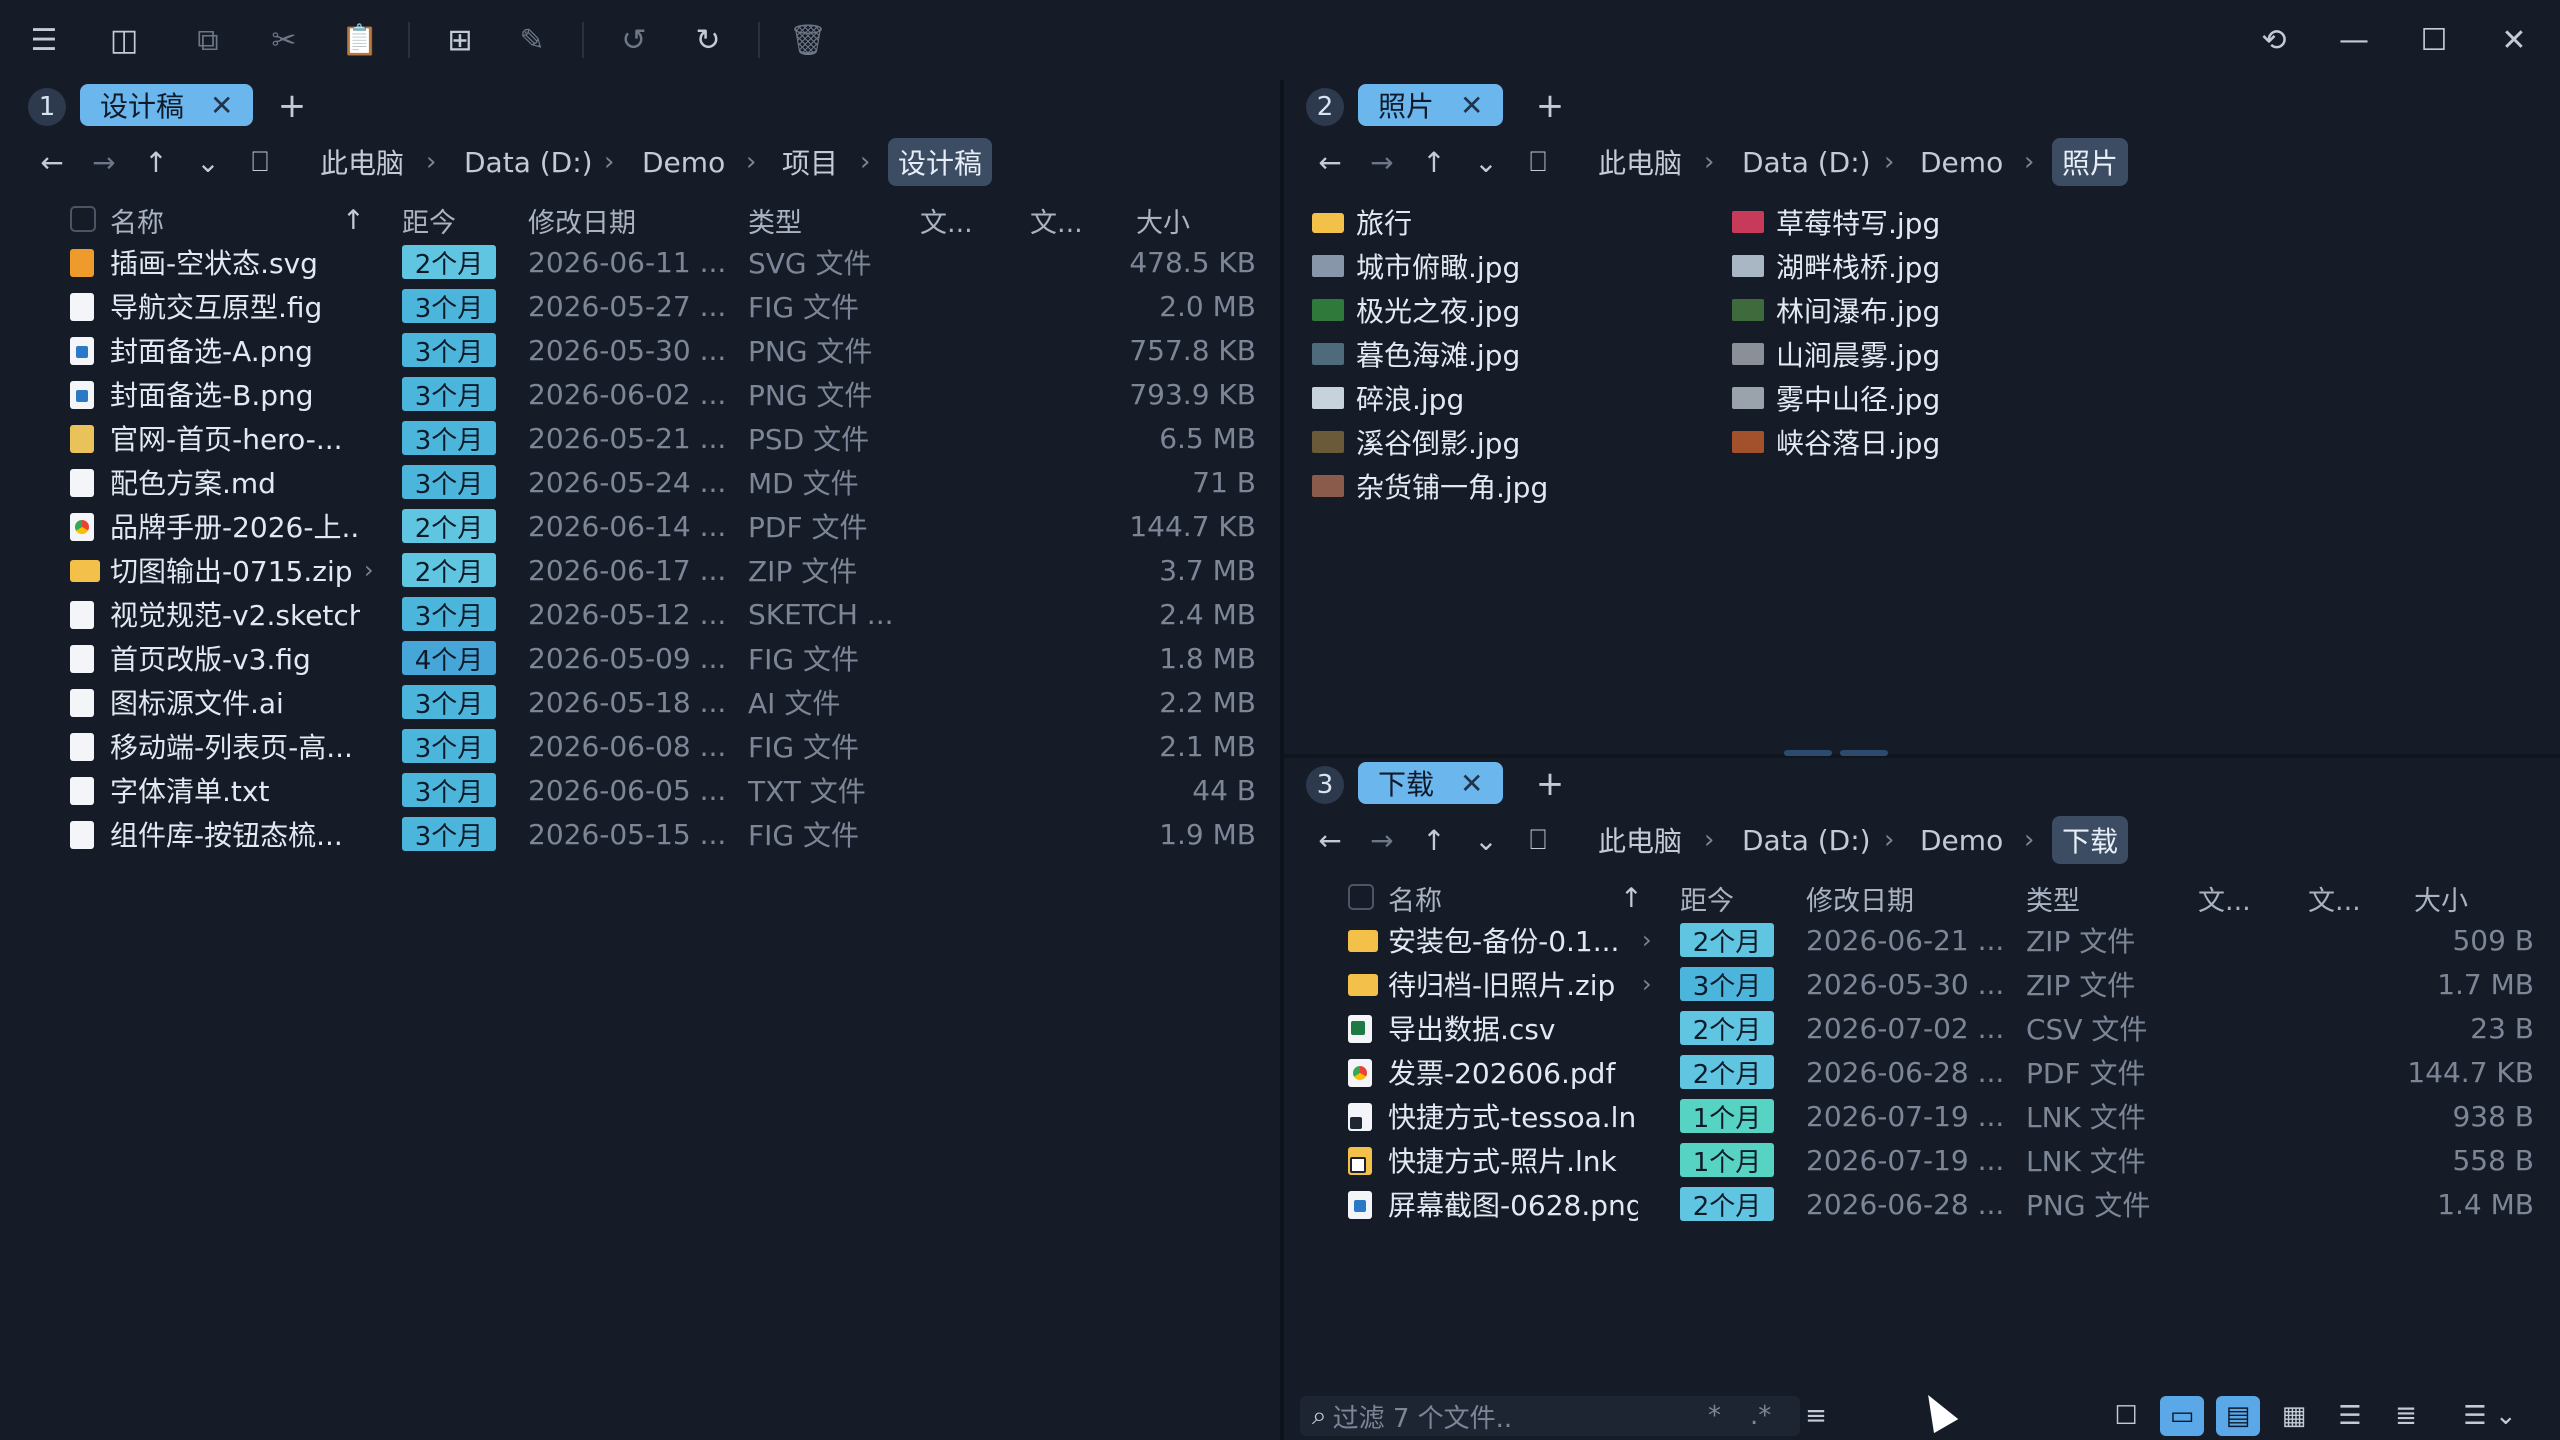 The height and width of the screenshot is (1440, 2560). I want to click on view-tiles-icon: ▦, so click(2294, 1416).